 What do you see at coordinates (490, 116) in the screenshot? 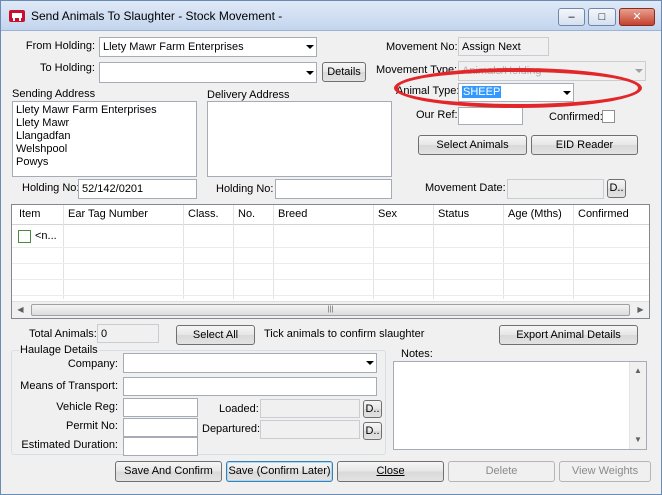
I see `our-ref-field` at bounding box center [490, 116].